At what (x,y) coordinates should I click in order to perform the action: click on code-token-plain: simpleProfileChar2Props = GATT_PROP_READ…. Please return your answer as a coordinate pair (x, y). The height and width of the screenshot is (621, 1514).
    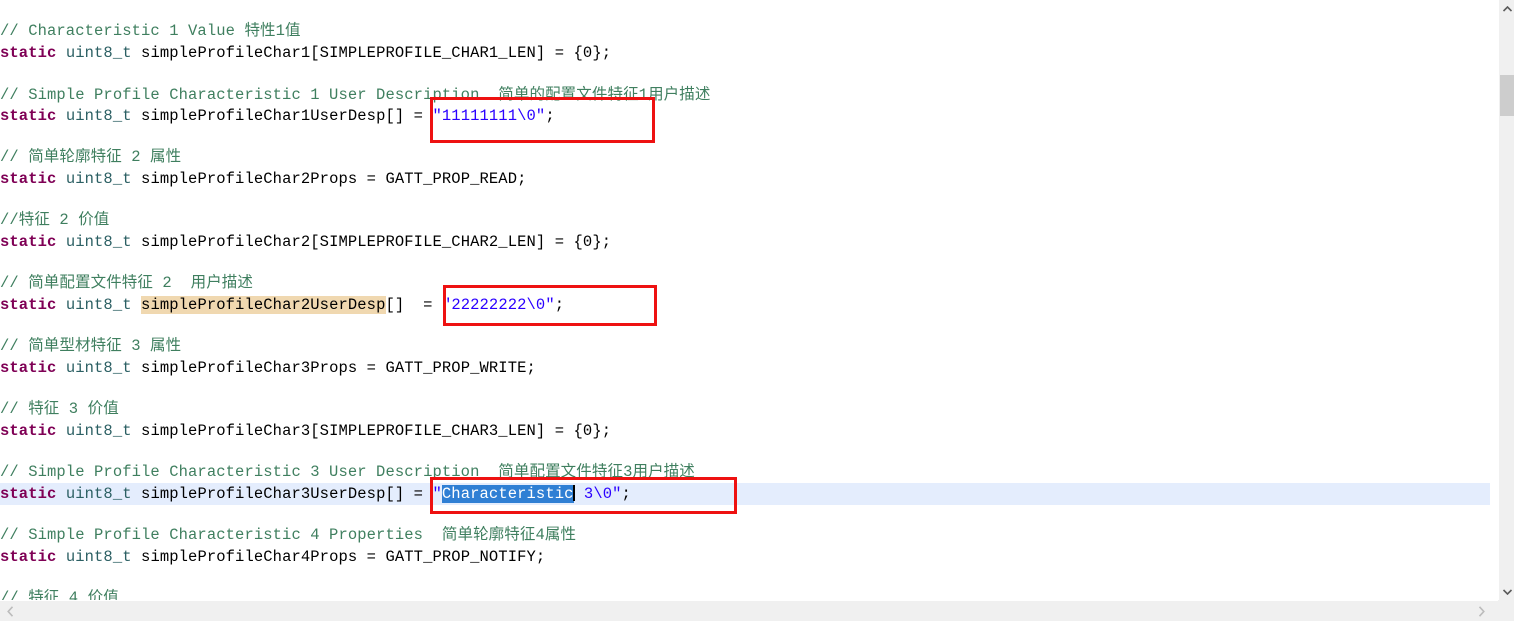
    Looking at the image, I should click on (329, 179).